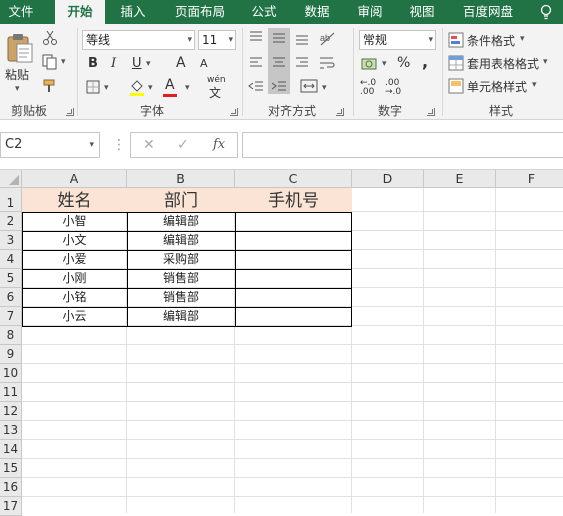  What do you see at coordinates (491, 40) in the screenshot?
I see `conditional-format-button: 条件格式` at bounding box center [491, 40].